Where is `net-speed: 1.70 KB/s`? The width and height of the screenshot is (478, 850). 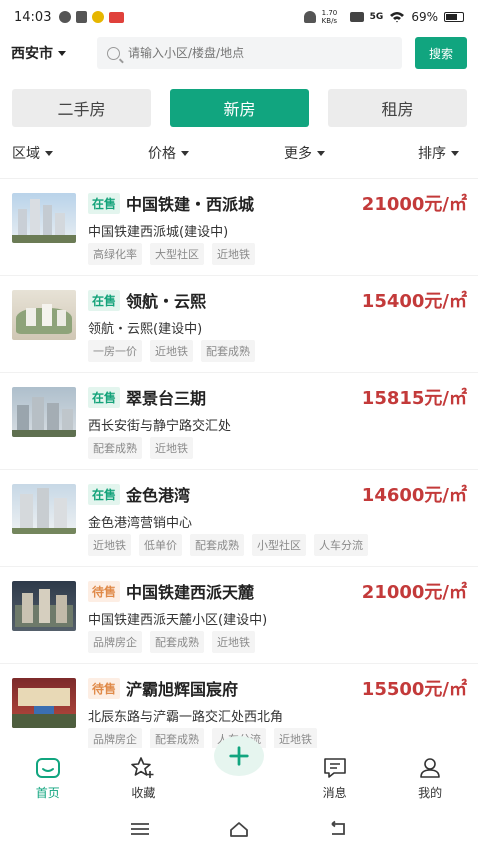 net-speed: 1.70 KB/s is located at coordinates (329, 17).